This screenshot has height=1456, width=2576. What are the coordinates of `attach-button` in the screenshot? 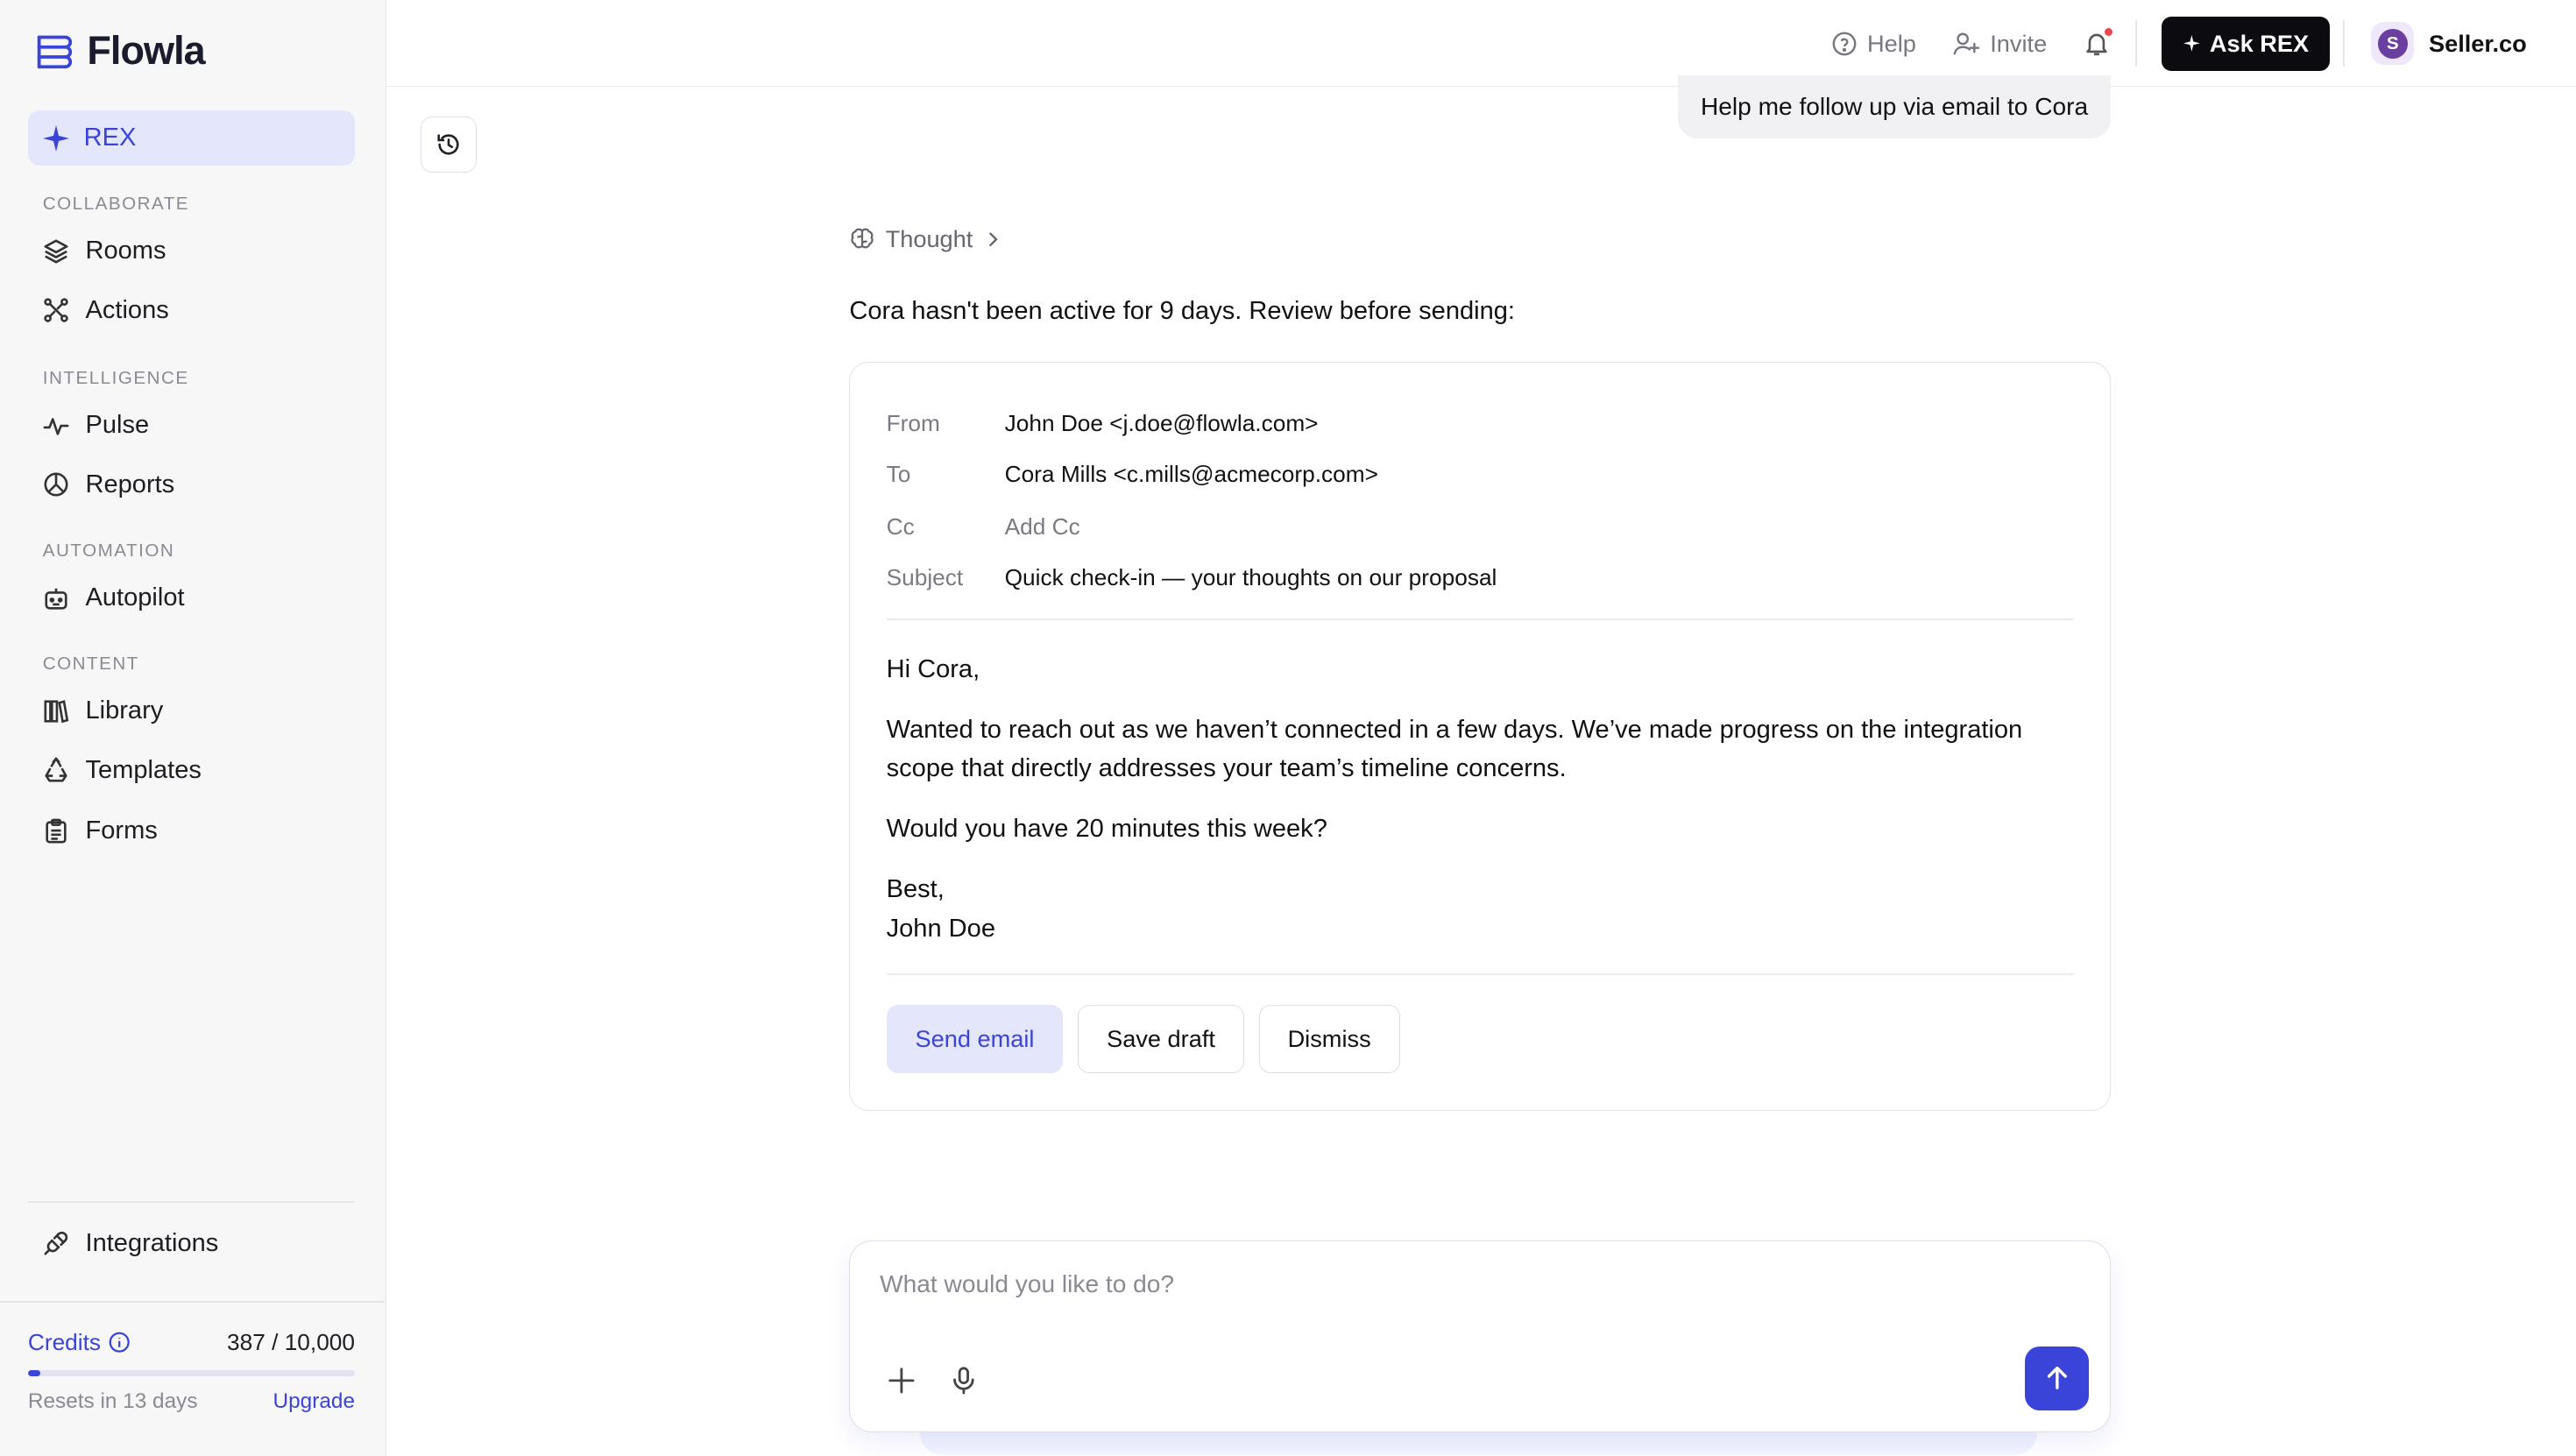 It's located at (901, 1381).